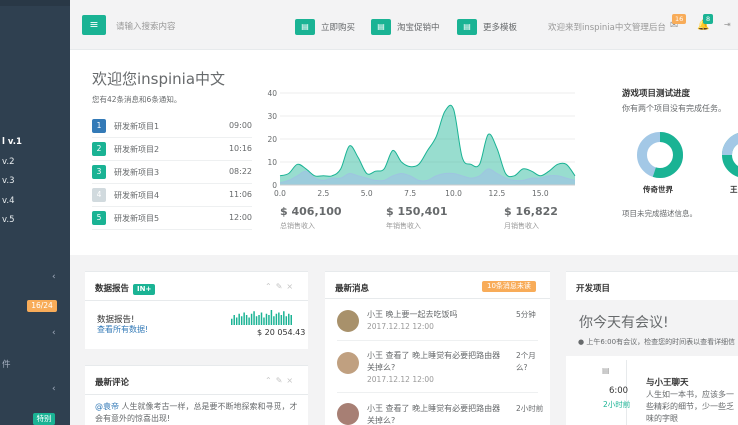 The image size is (738, 425). I want to click on message-text: 小王 晚上要一起去吃饭吗, so click(412, 314).